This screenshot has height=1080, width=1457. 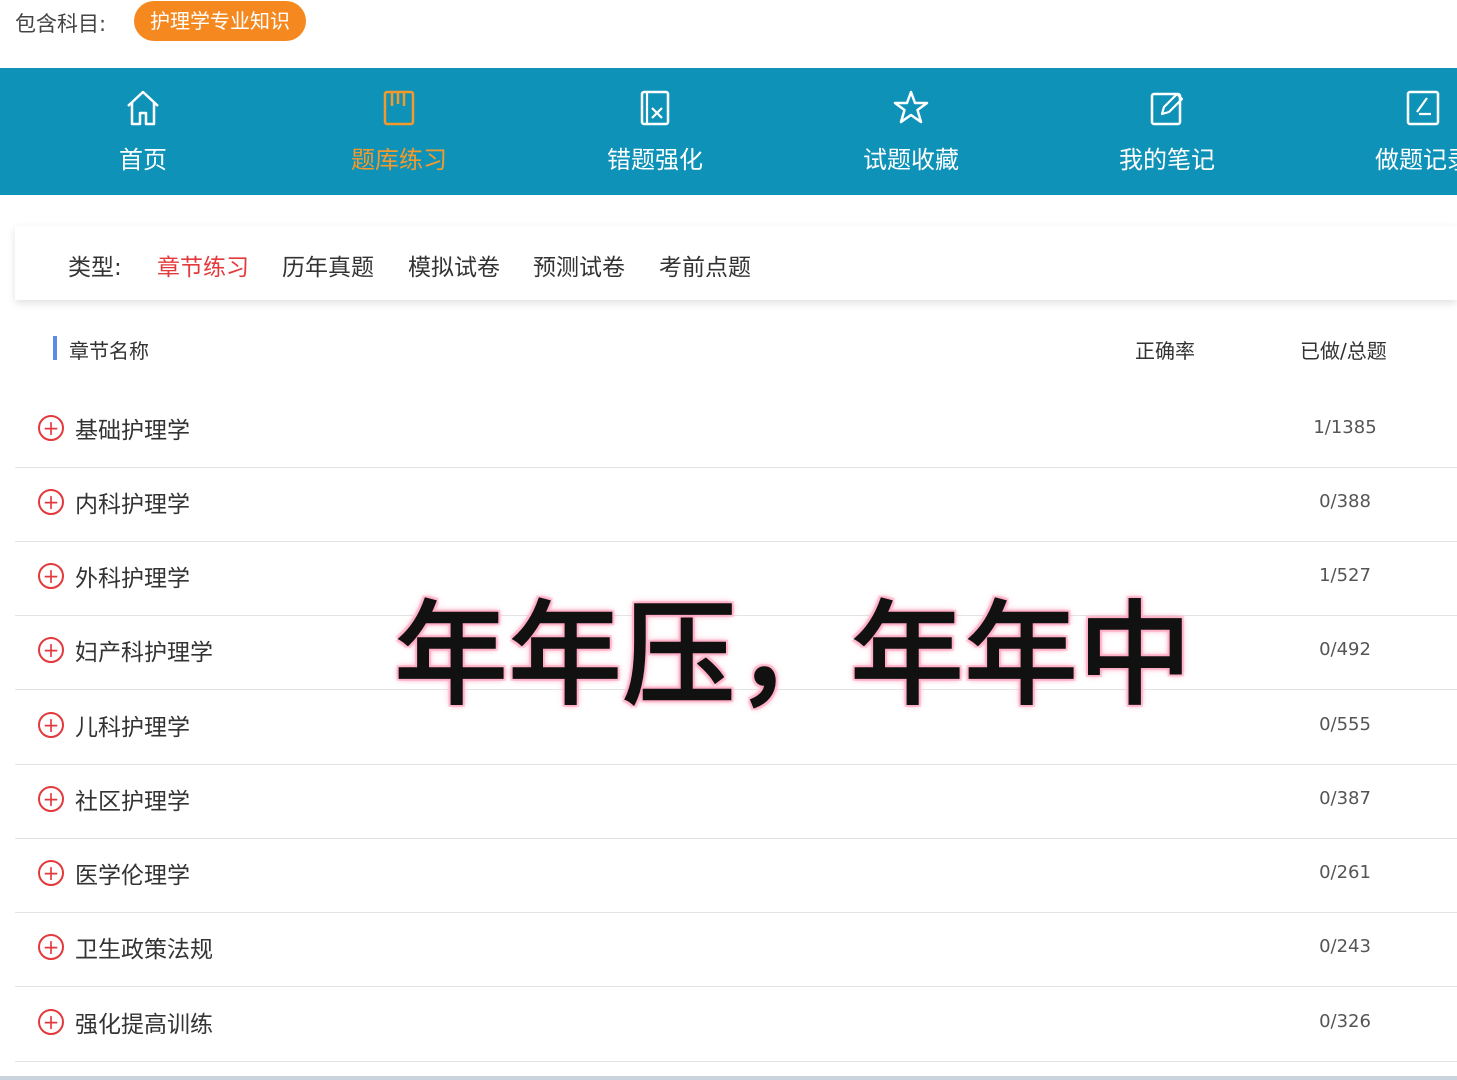 I want to click on subject-label: 包含科目:, so click(x=60, y=23).